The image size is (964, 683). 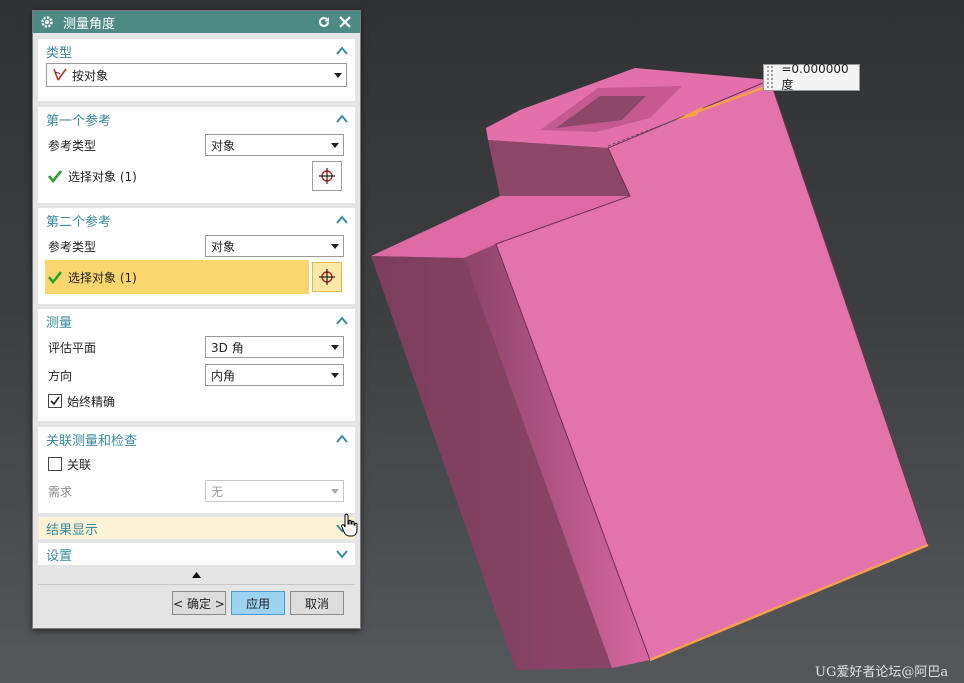 I want to click on measurement-value: =0.000000 度, so click(x=815, y=77).